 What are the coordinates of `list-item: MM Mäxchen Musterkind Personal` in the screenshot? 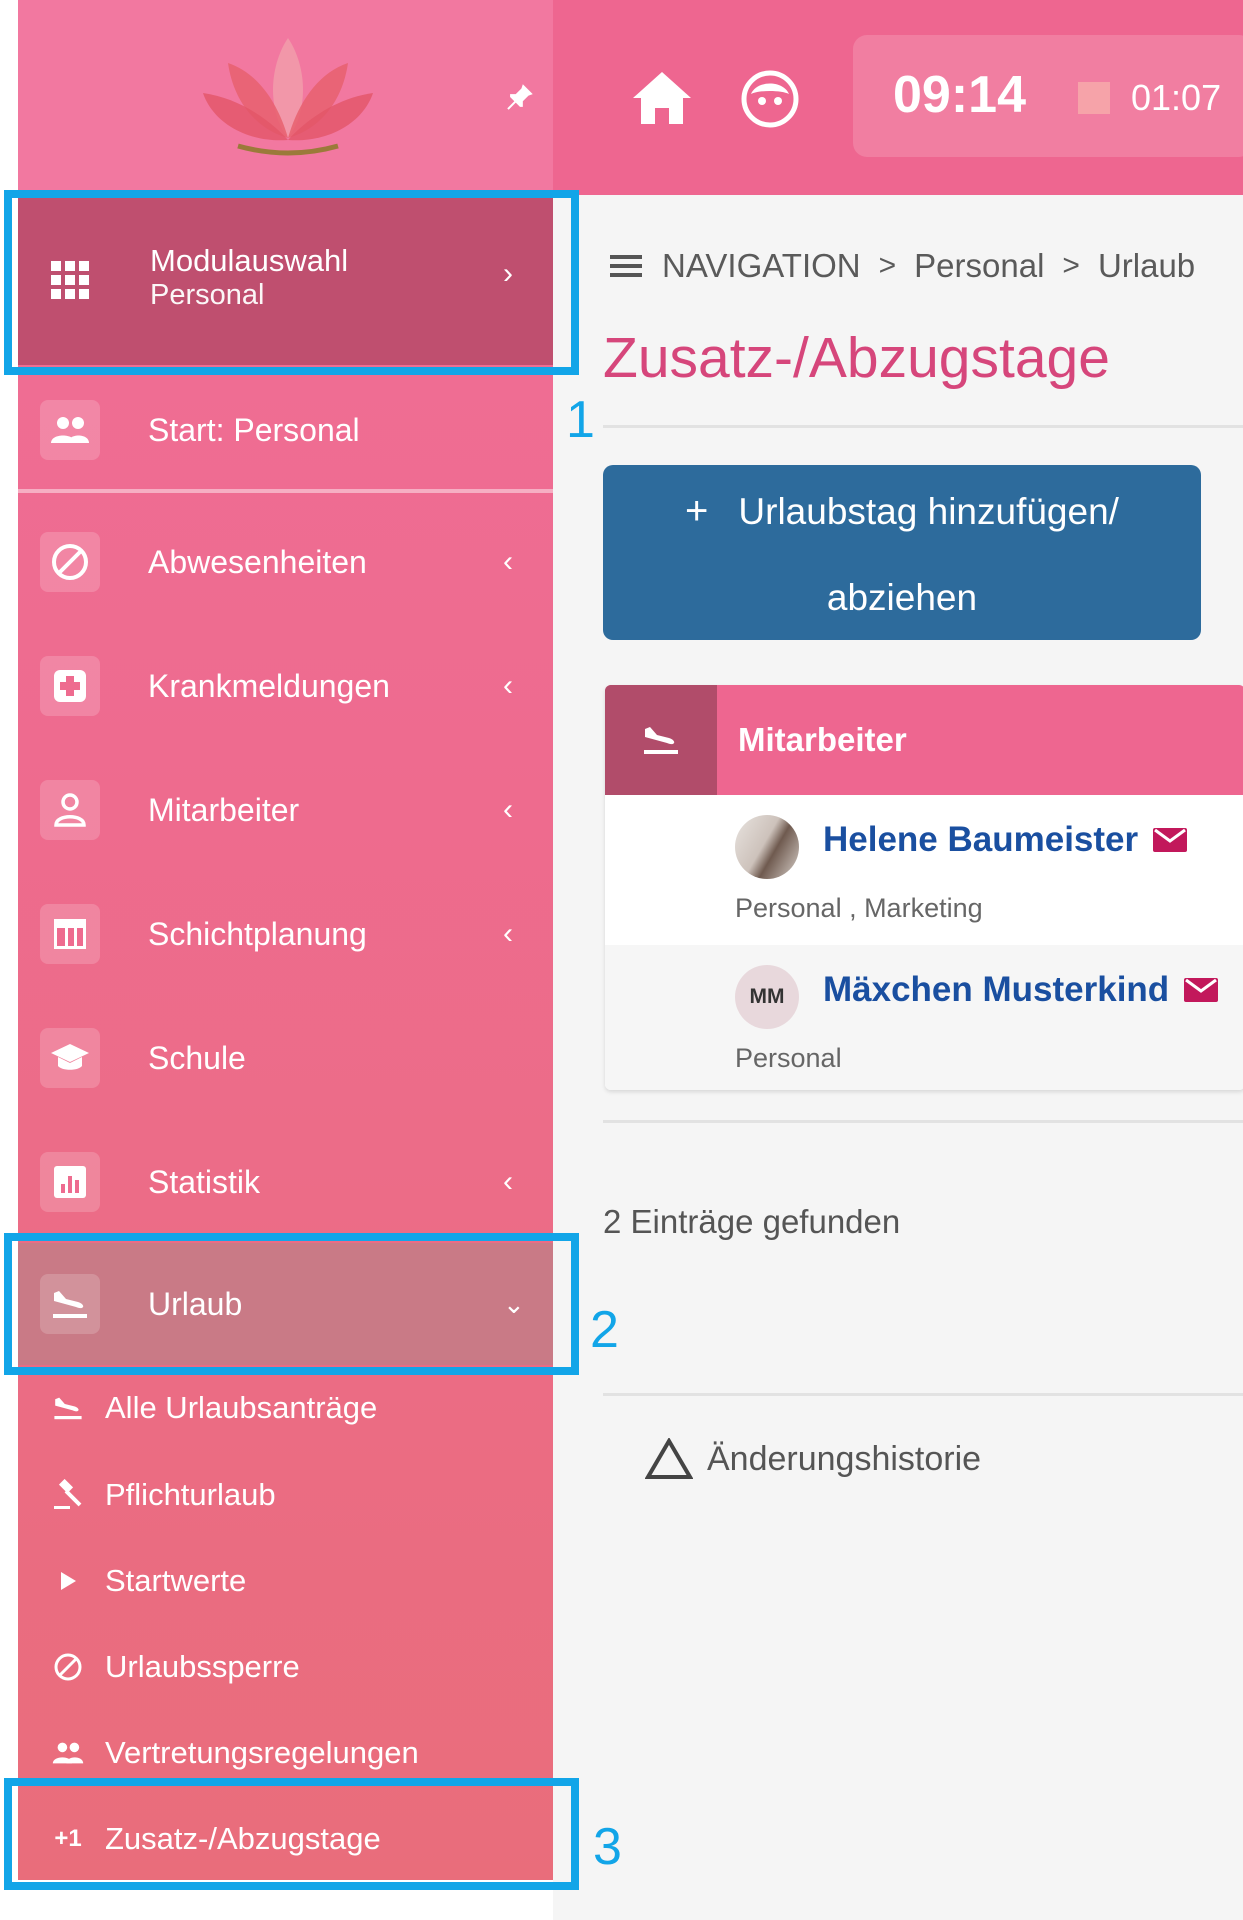 It's located at (924, 1017).